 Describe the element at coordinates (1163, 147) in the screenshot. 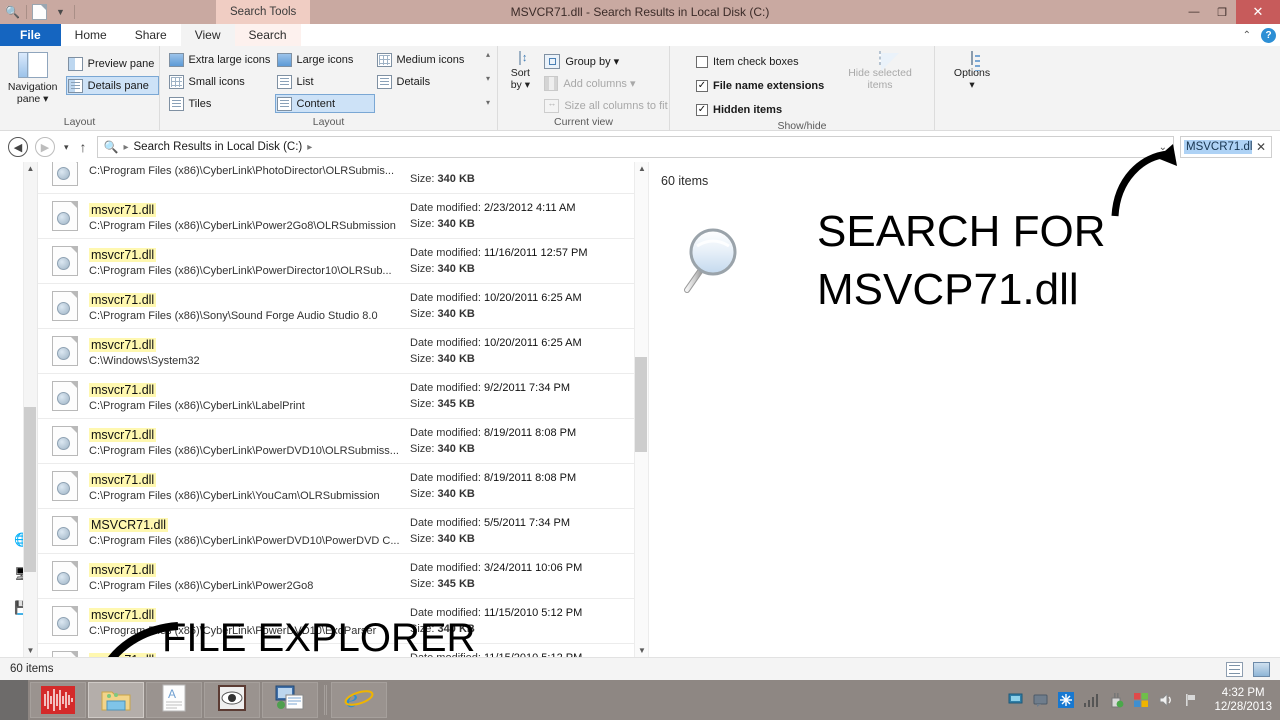

I see `address-dropdown-icon: ⌄` at that location.